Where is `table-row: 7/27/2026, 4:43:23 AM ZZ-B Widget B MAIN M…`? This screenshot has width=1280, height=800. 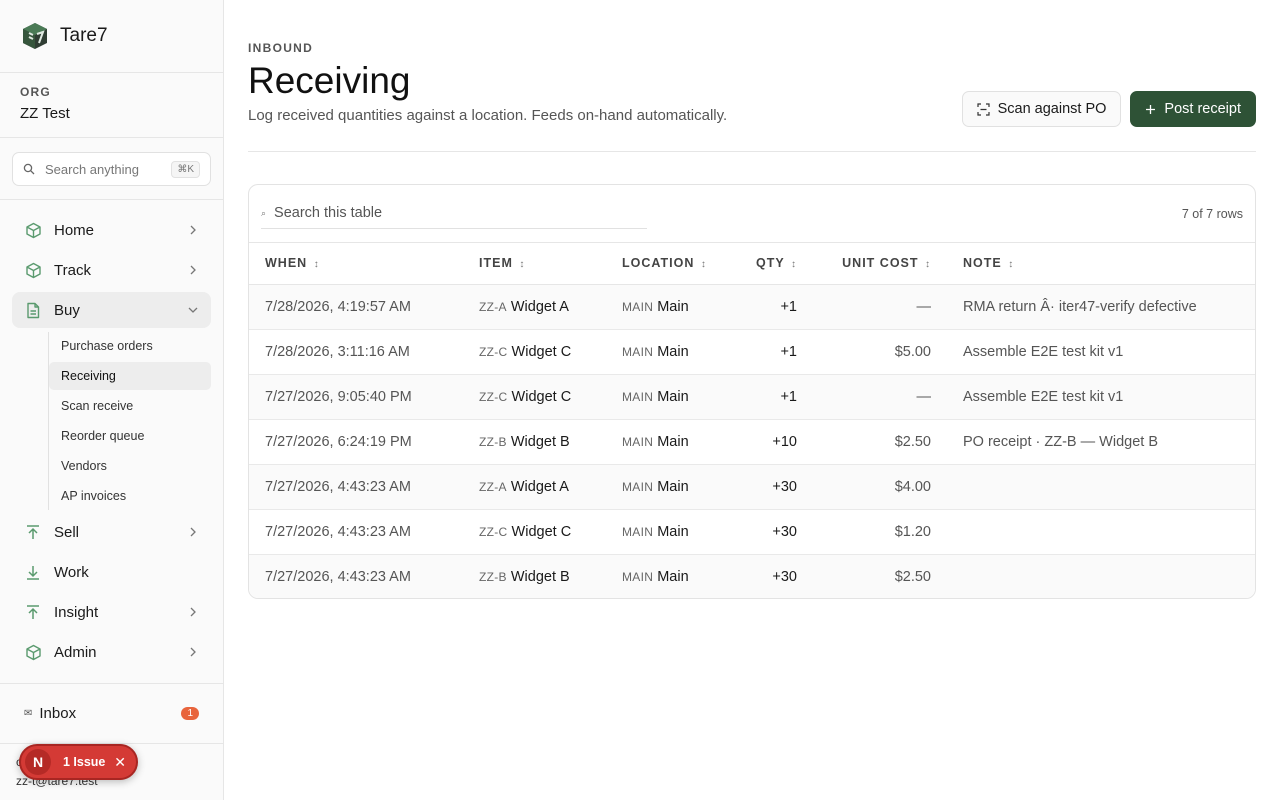 table-row: 7/27/2026, 4:43:23 AM ZZ-B Widget B MAIN M… is located at coordinates (752, 576).